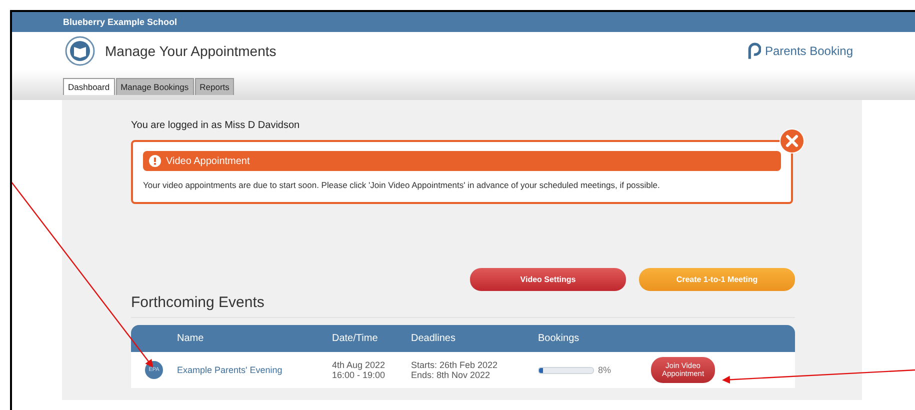 The width and height of the screenshot is (915, 410). I want to click on column-header: Name, so click(191, 338).